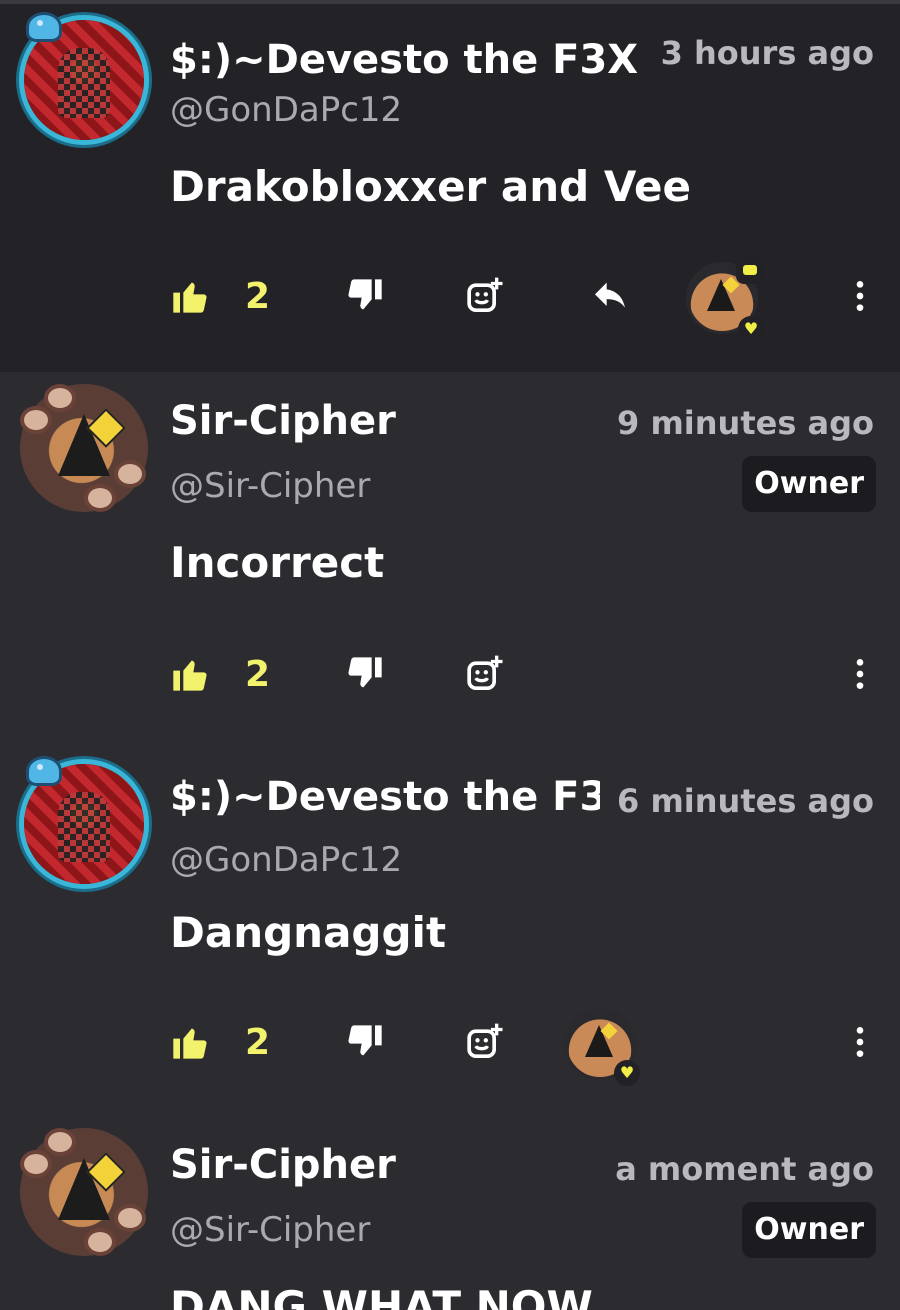 The image size is (900, 1310). I want to click on comment-bubble-icon, so click(750, 270).